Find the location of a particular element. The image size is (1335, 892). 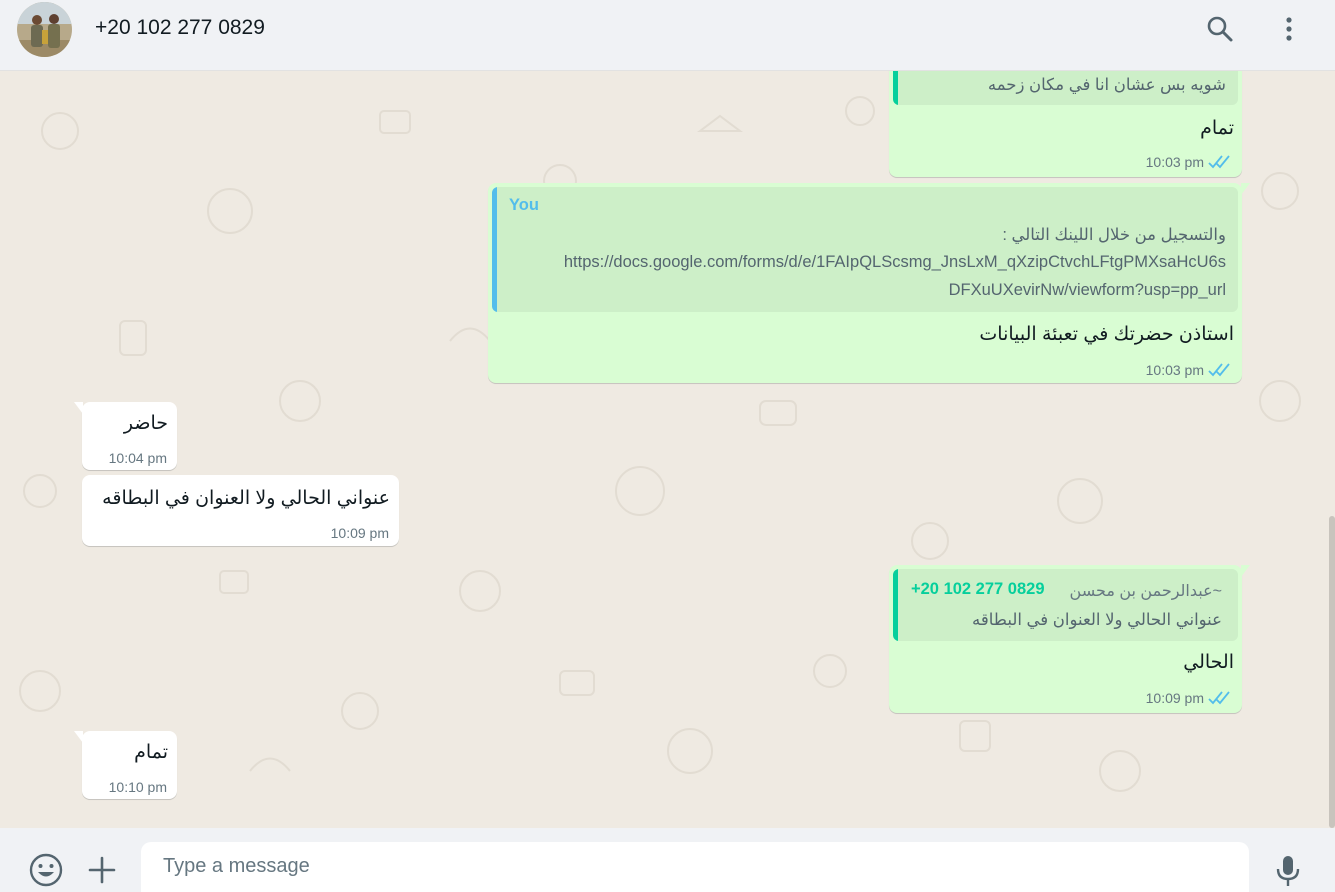

composer-bar is located at coordinates (667, 860).